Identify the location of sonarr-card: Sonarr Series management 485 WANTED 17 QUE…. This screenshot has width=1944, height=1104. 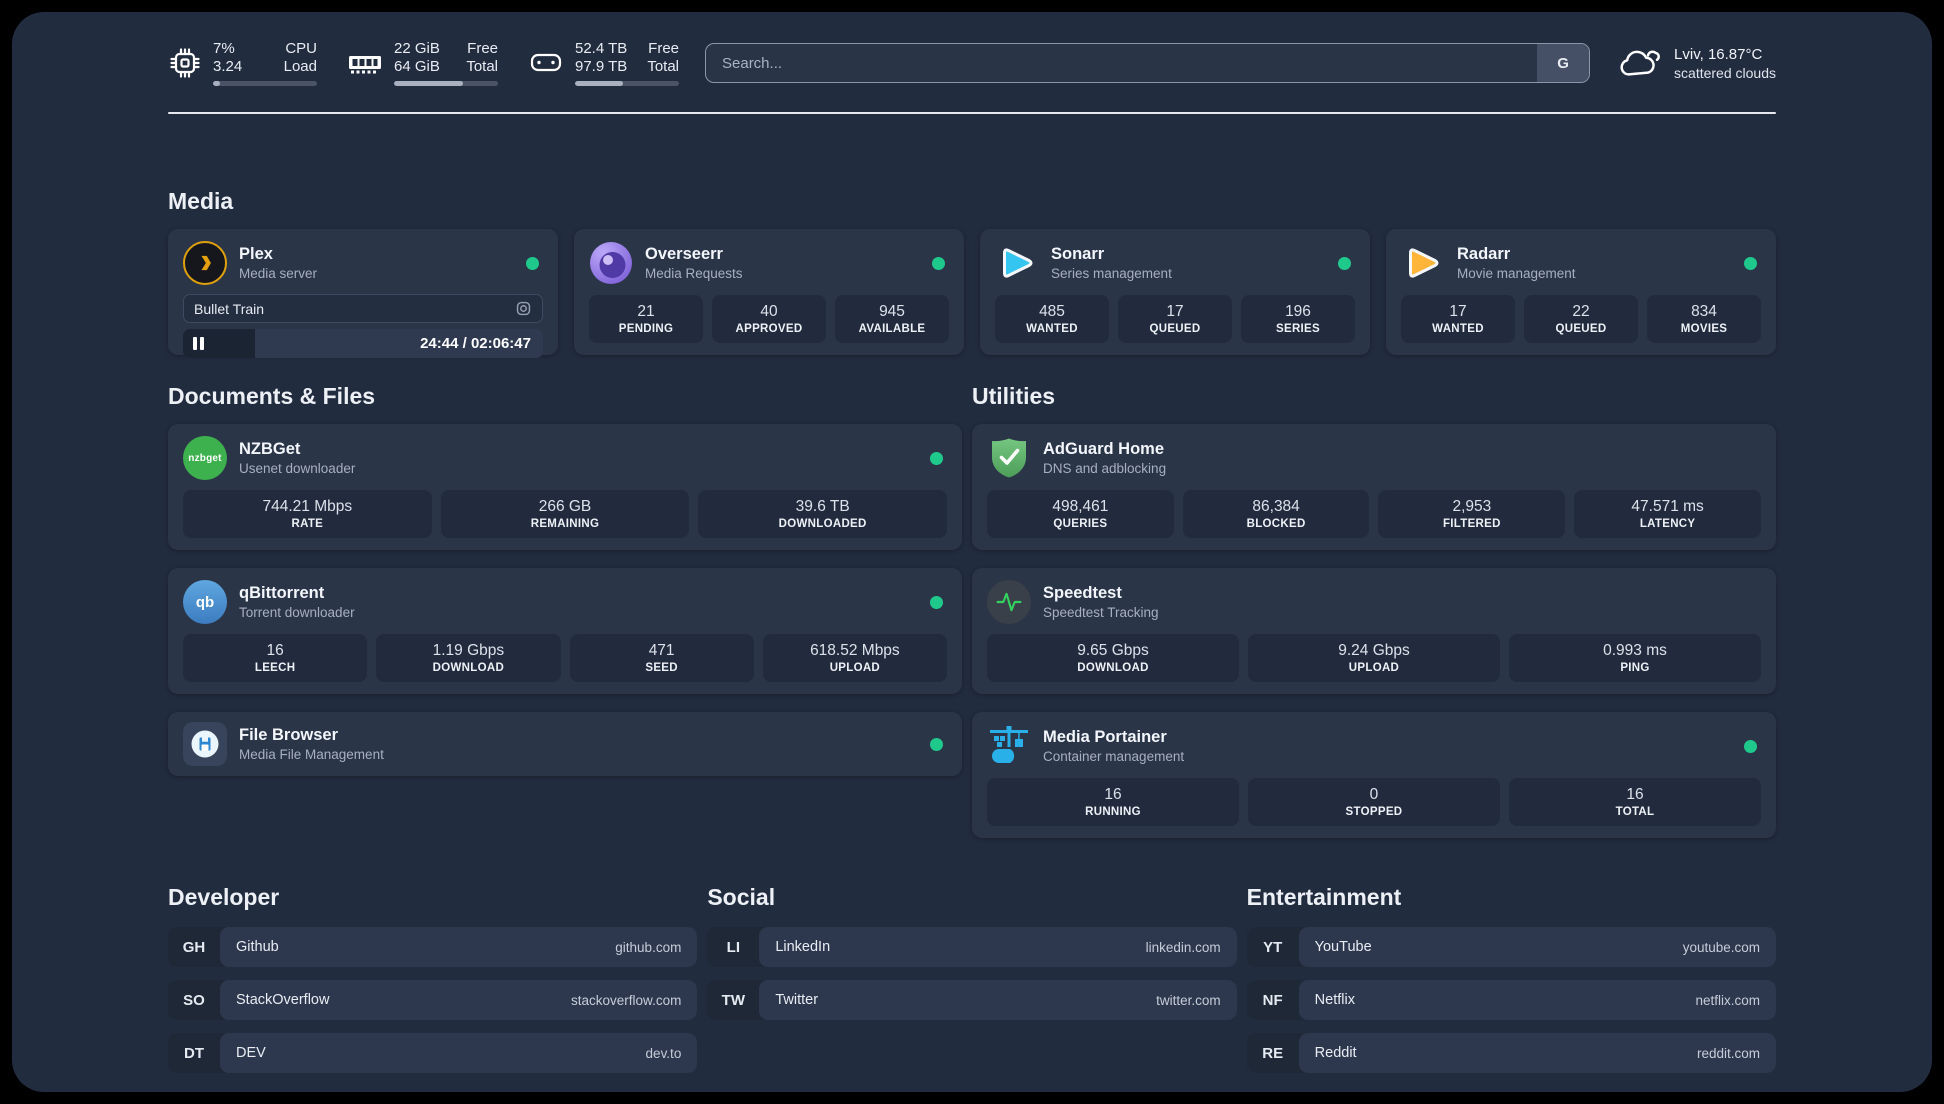
(1175, 292).